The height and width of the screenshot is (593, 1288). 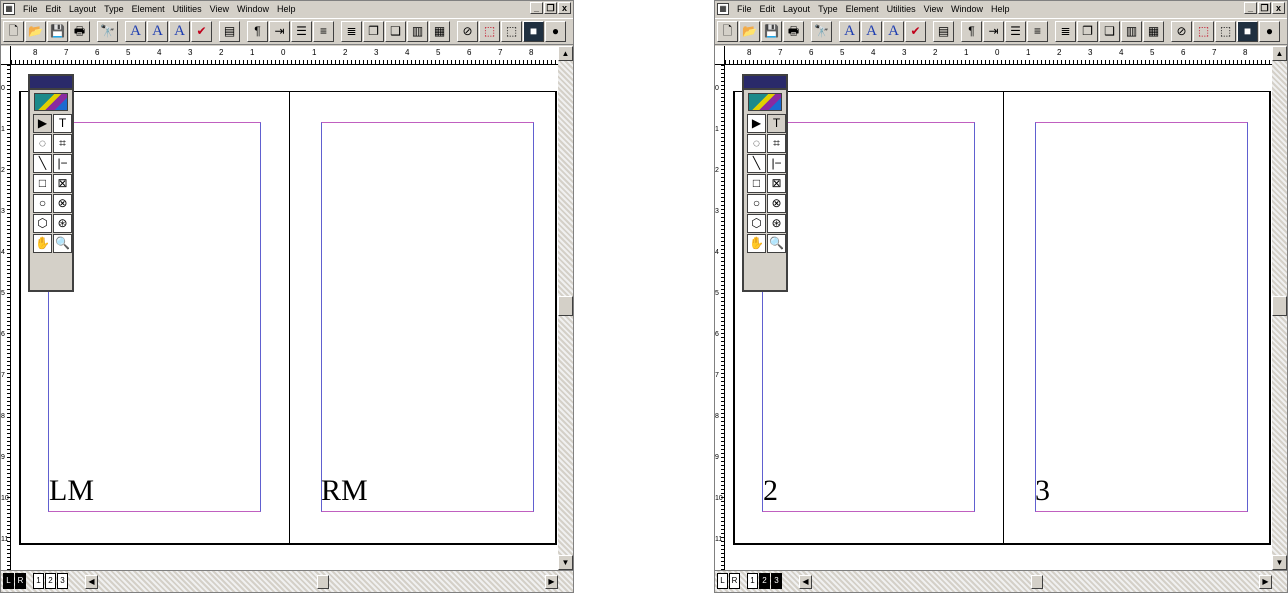 I want to click on rotate-icon: ◌, so click(x=756, y=143).